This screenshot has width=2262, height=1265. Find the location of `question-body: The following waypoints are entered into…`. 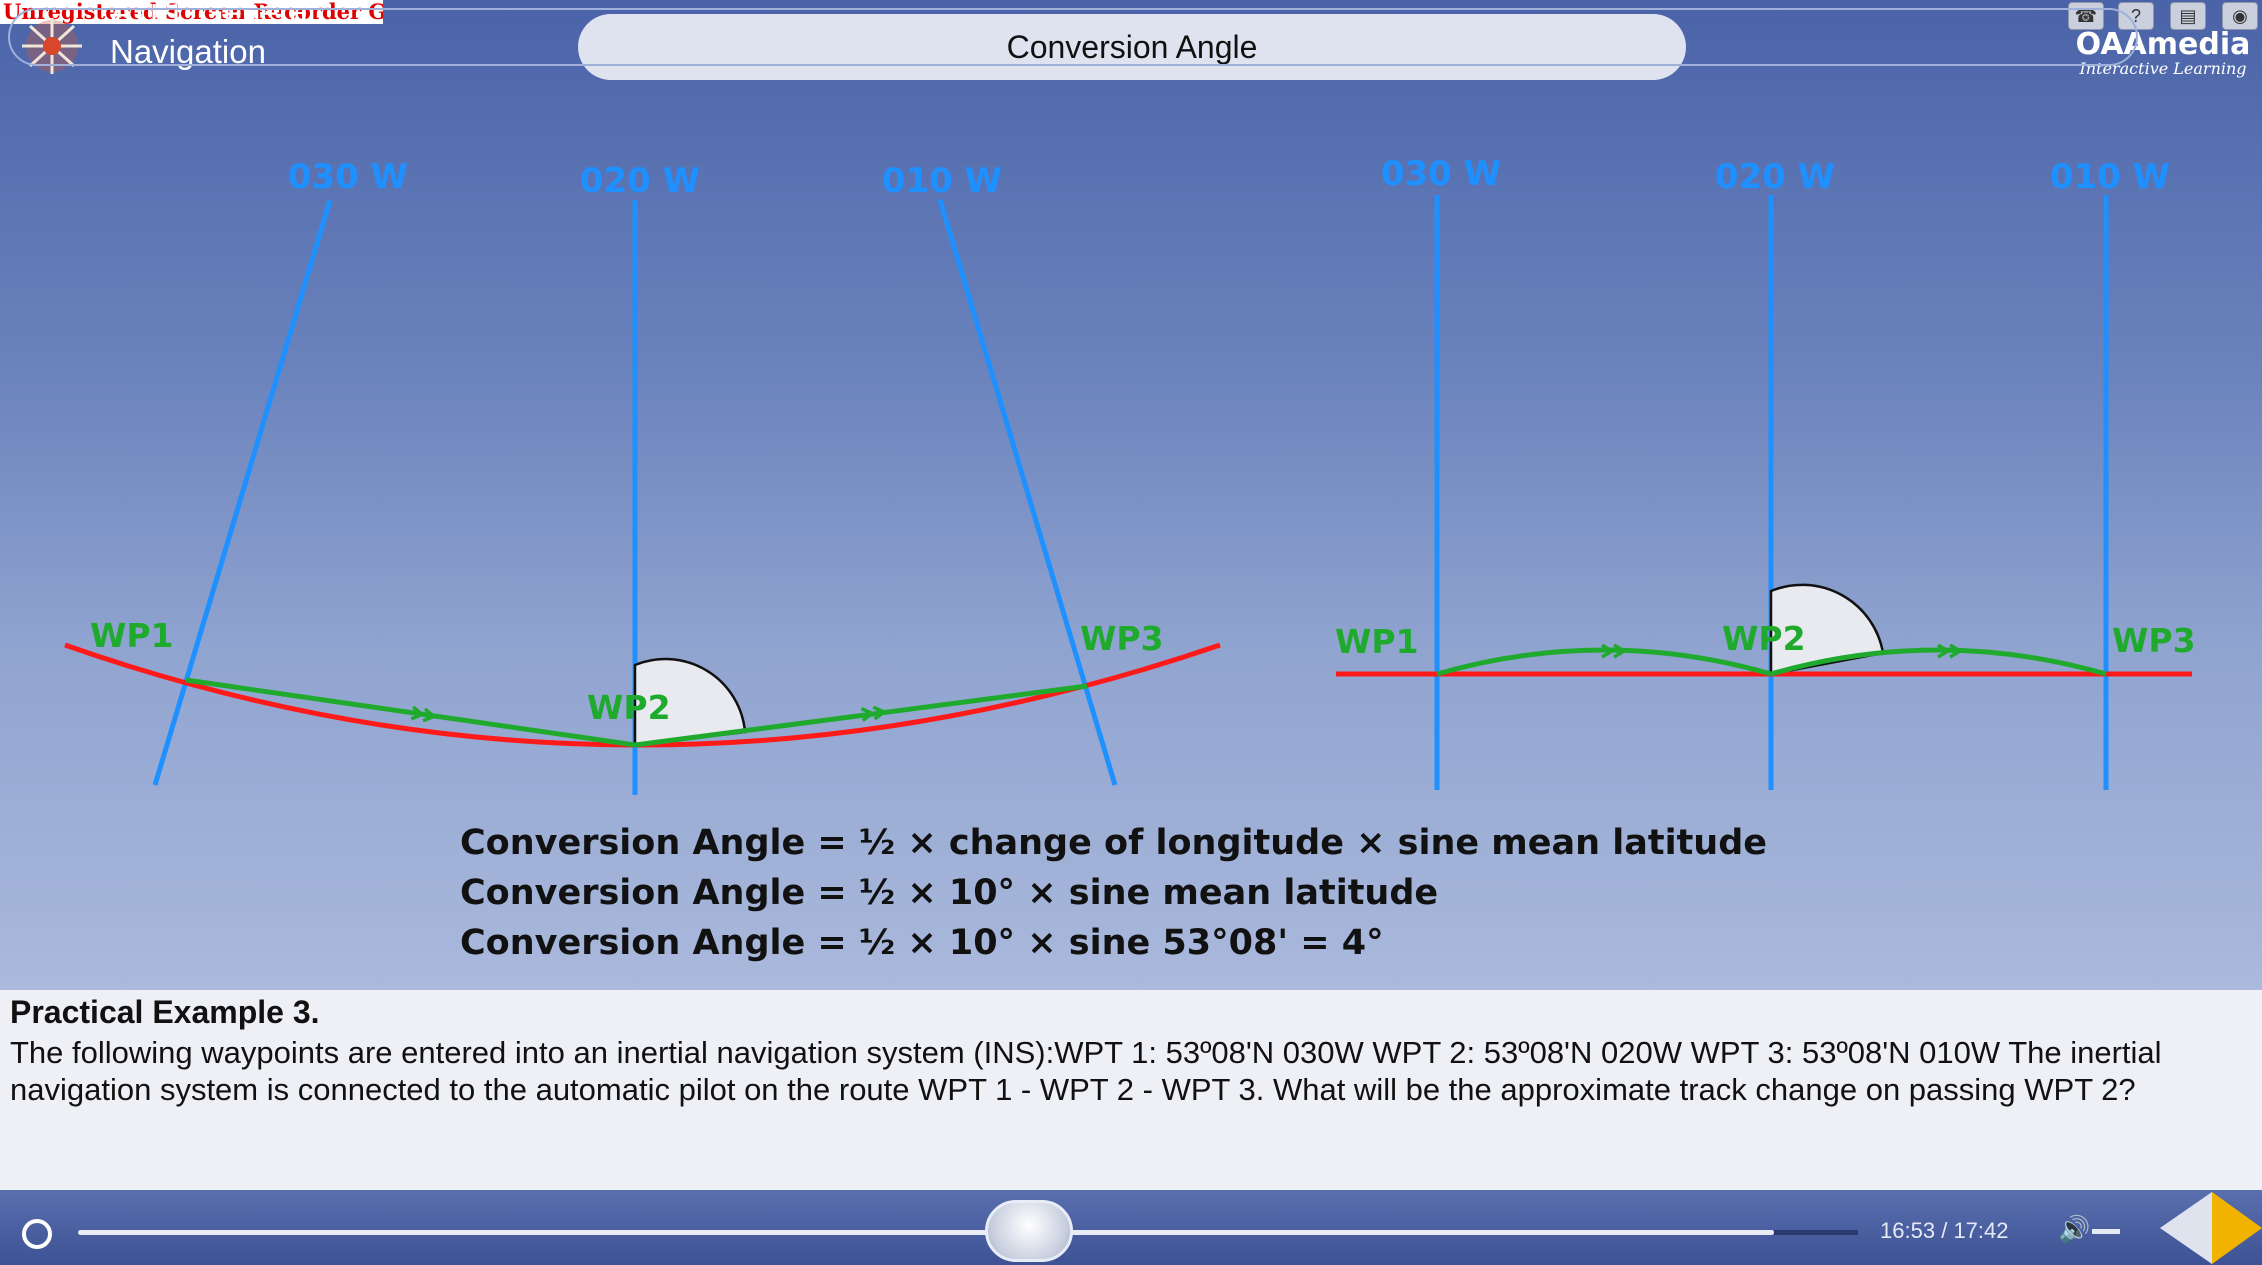

question-body: The following waypoints are entered into… is located at coordinates (1086, 1071).